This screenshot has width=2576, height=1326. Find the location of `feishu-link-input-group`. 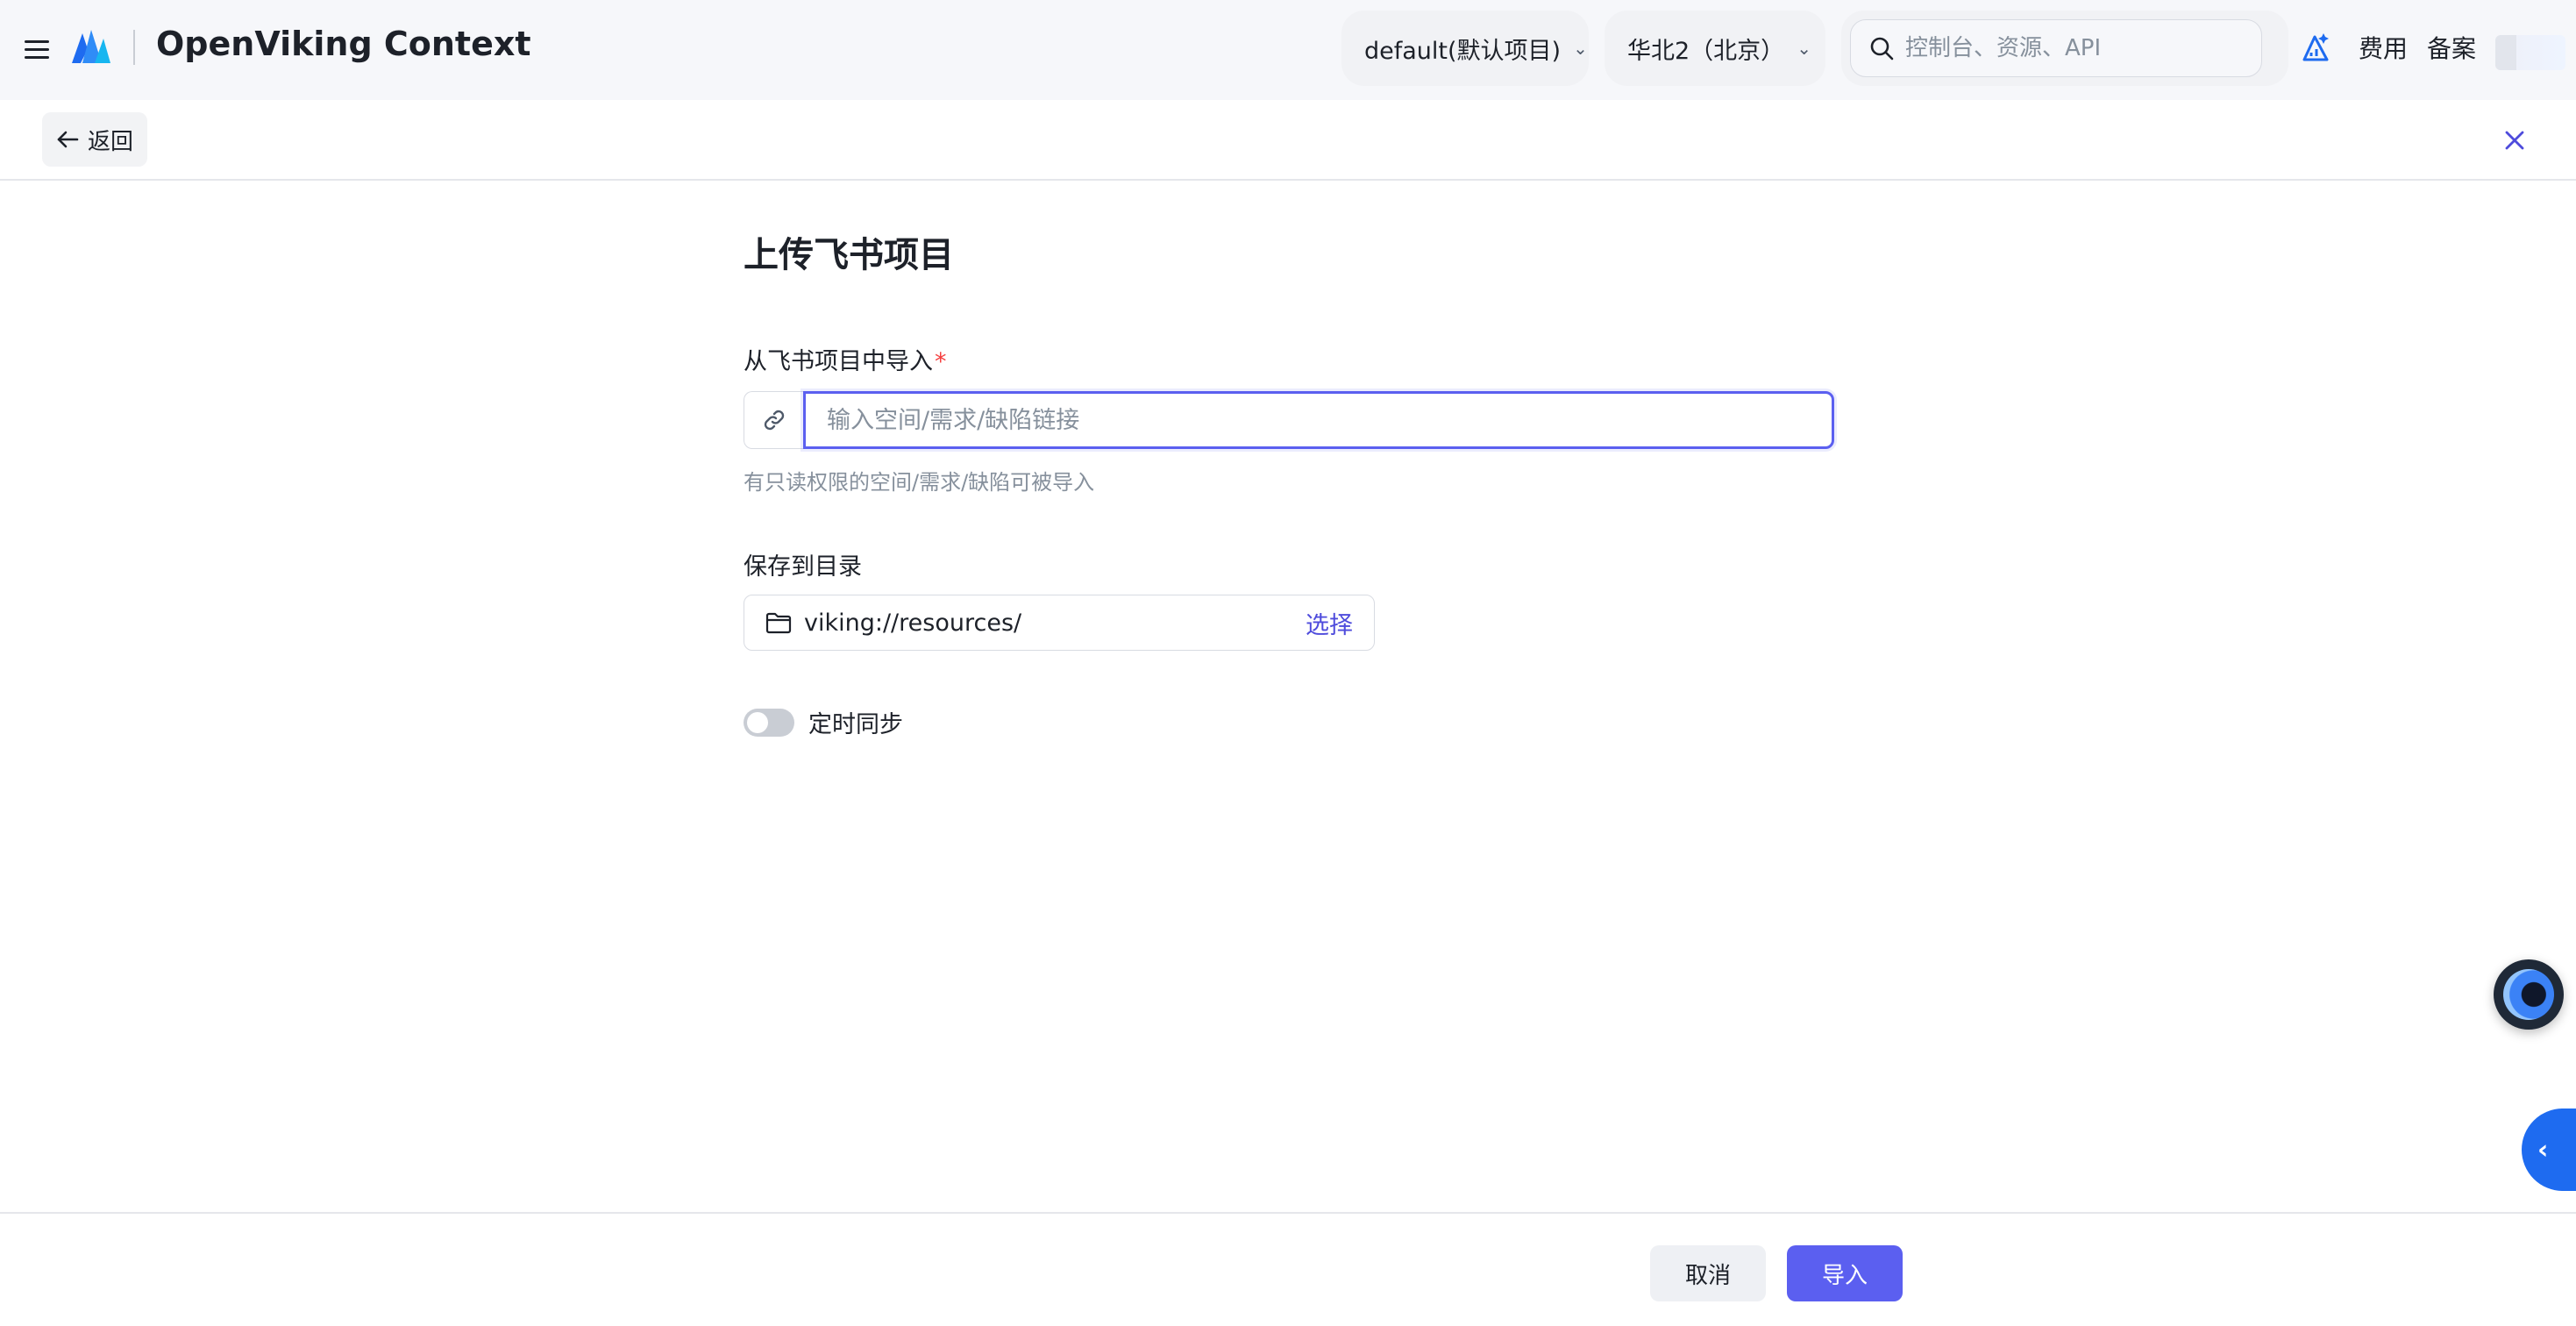

feishu-link-input-group is located at coordinates (1289, 420).